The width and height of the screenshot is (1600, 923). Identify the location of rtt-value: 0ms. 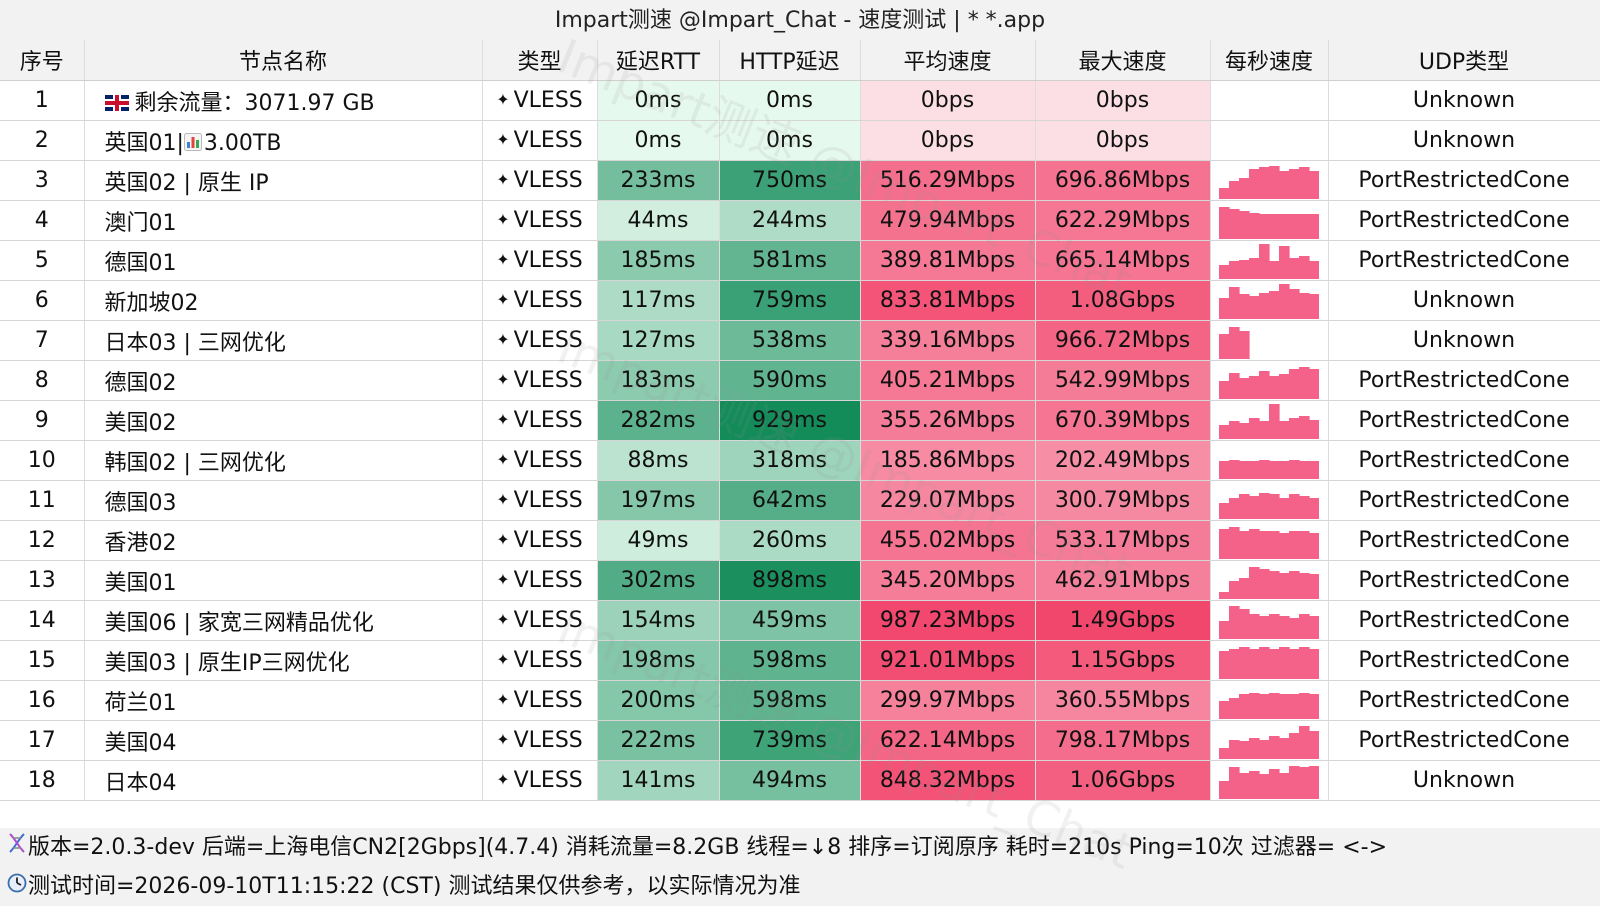
(658, 100).